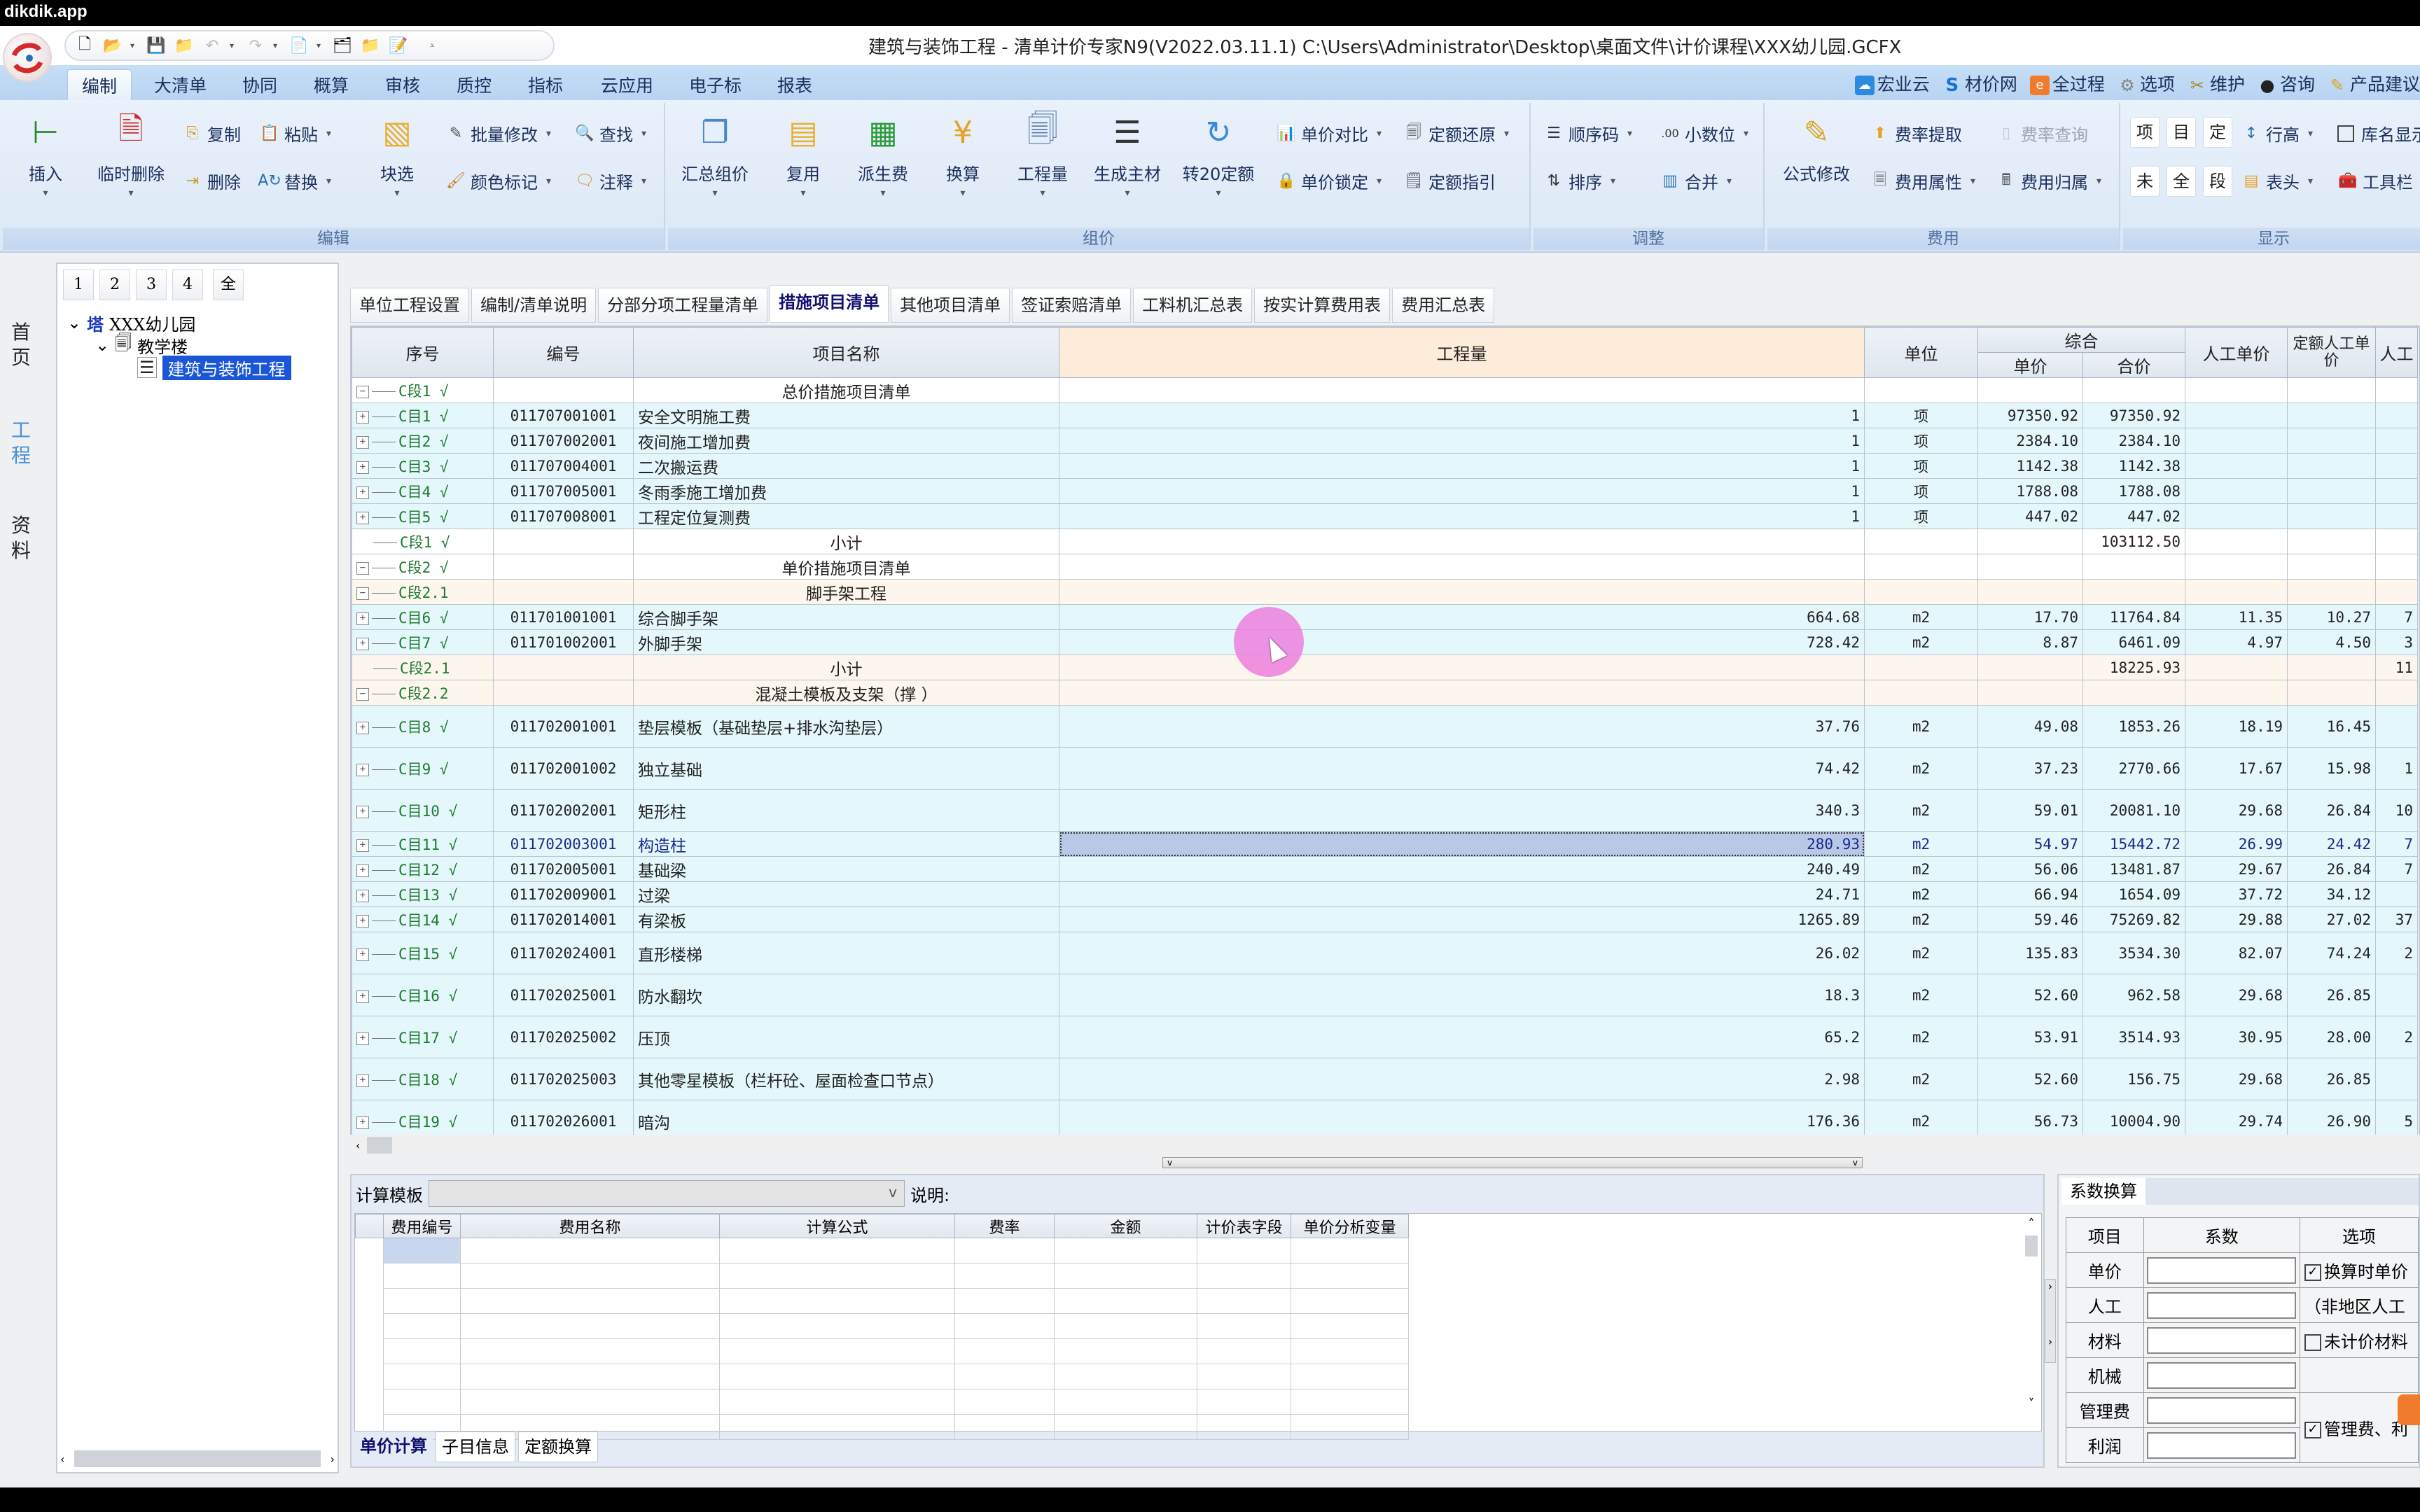 The image size is (2420, 1512). What do you see at coordinates (393, 1447) in the screenshot?
I see `tab-unit-price-calc: 单价计算` at bounding box center [393, 1447].